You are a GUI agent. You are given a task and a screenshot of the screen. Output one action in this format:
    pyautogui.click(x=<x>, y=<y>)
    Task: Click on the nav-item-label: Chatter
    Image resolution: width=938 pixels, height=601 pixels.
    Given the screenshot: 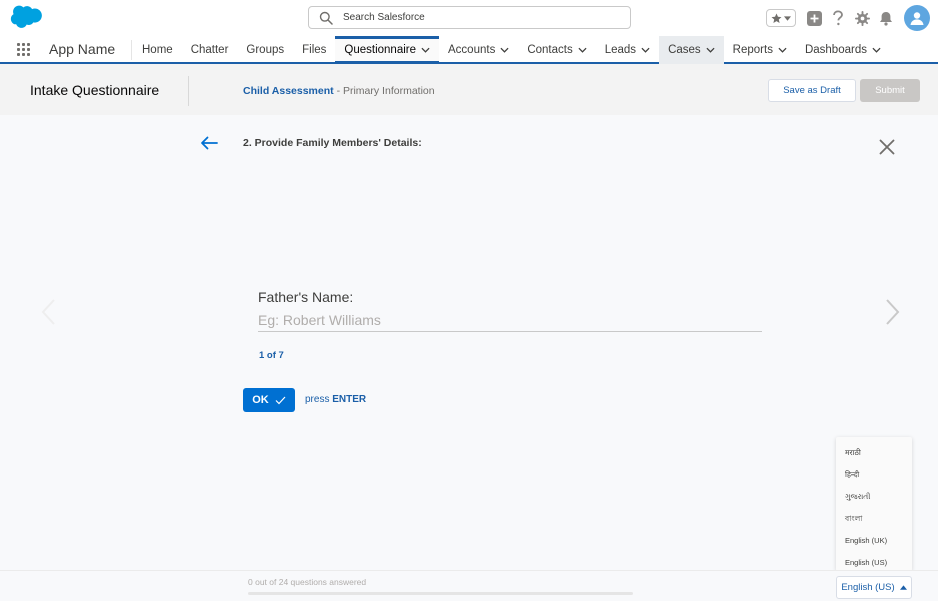 What is the action you would take?
    pyautogui.click(x=209, y=50)
    